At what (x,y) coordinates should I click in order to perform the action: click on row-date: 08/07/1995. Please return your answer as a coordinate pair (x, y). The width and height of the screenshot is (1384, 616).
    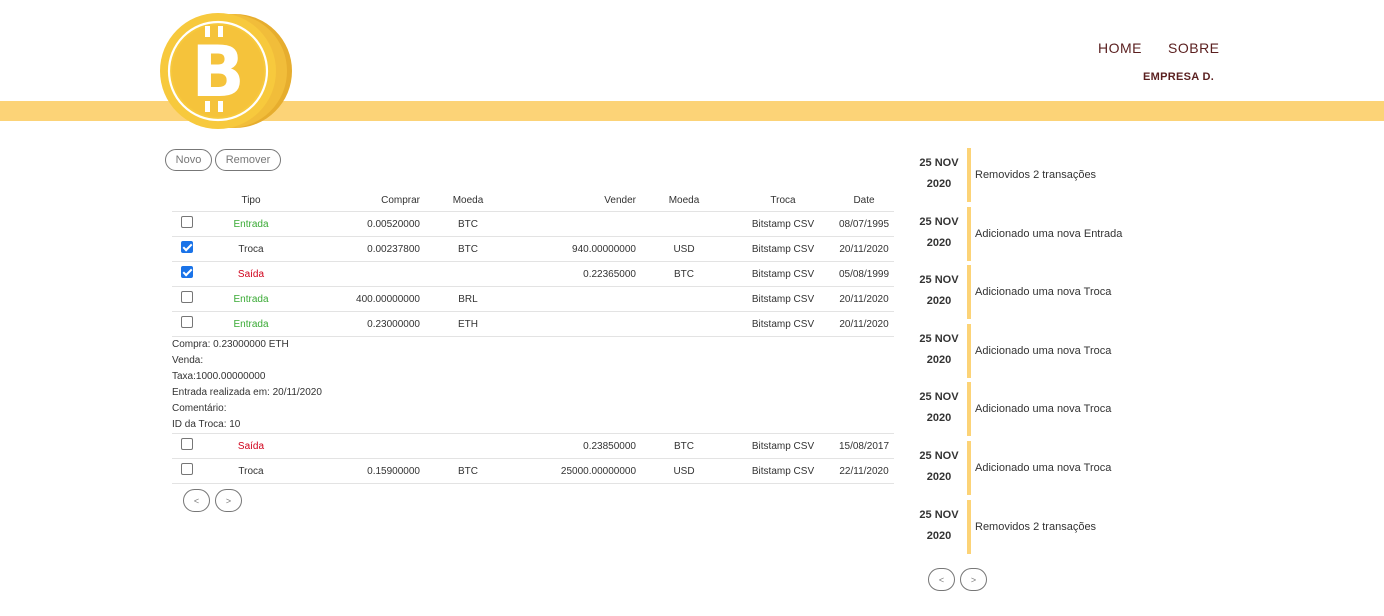
    Looking at the image, I should click on (864, 224).